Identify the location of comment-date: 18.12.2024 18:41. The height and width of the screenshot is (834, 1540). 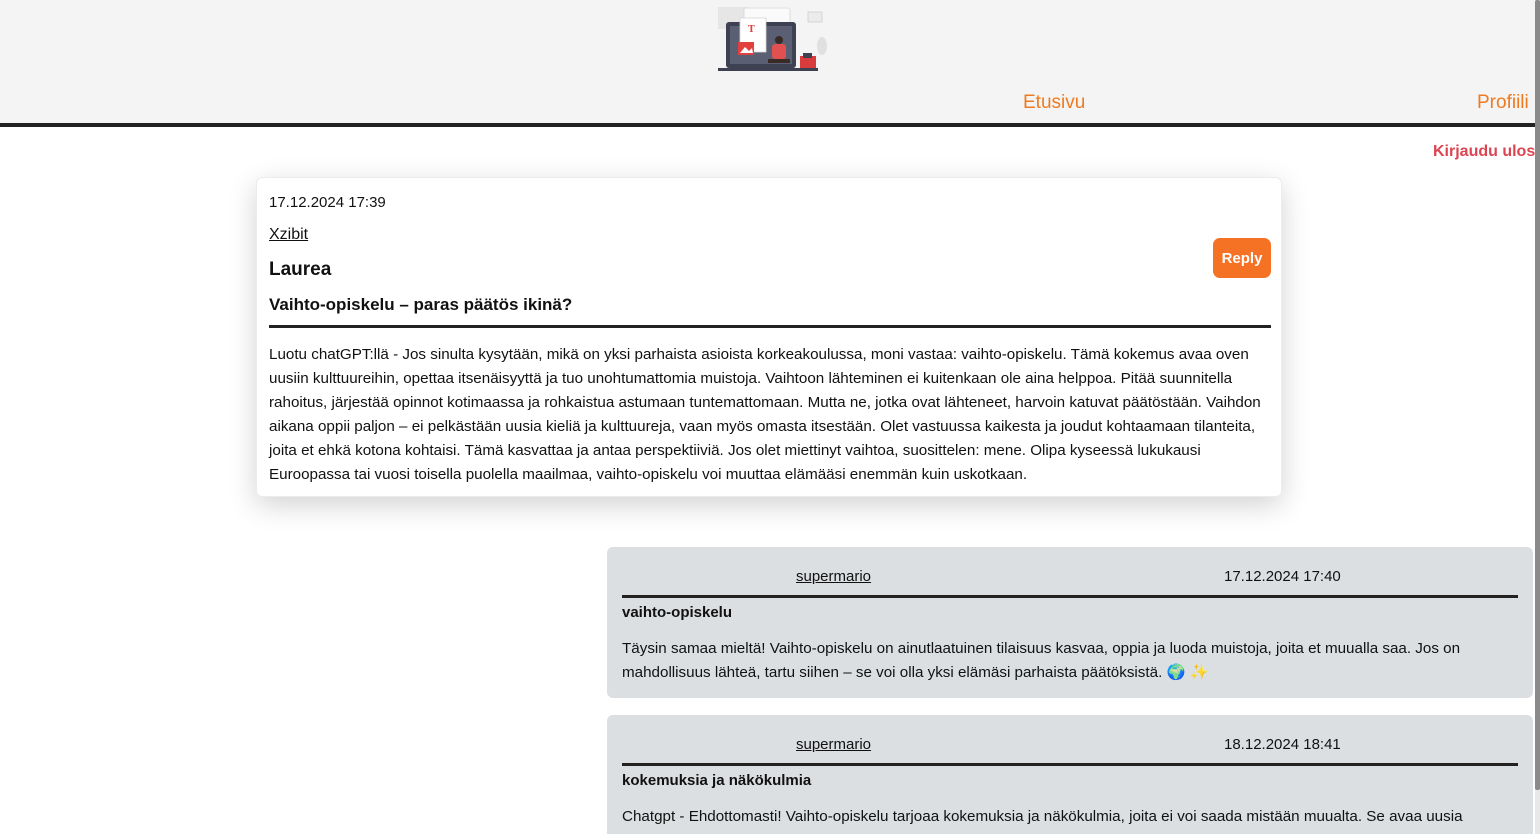
(1282, 744).